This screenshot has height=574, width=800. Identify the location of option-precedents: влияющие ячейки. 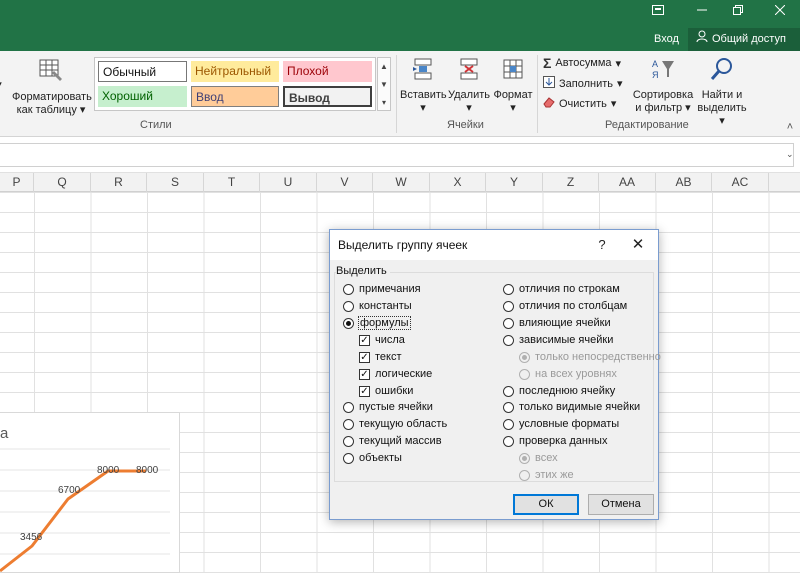
(557, 323).